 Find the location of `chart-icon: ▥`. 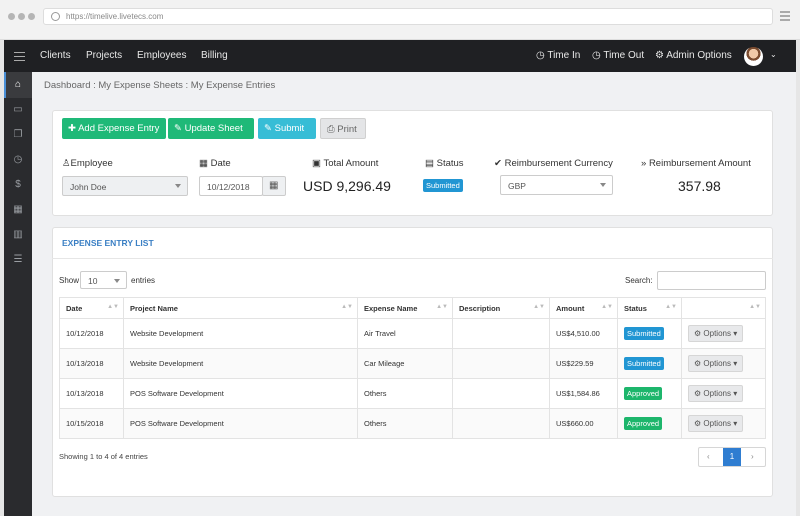

chart-icon: ▥ is located at coordinates (18, 235).